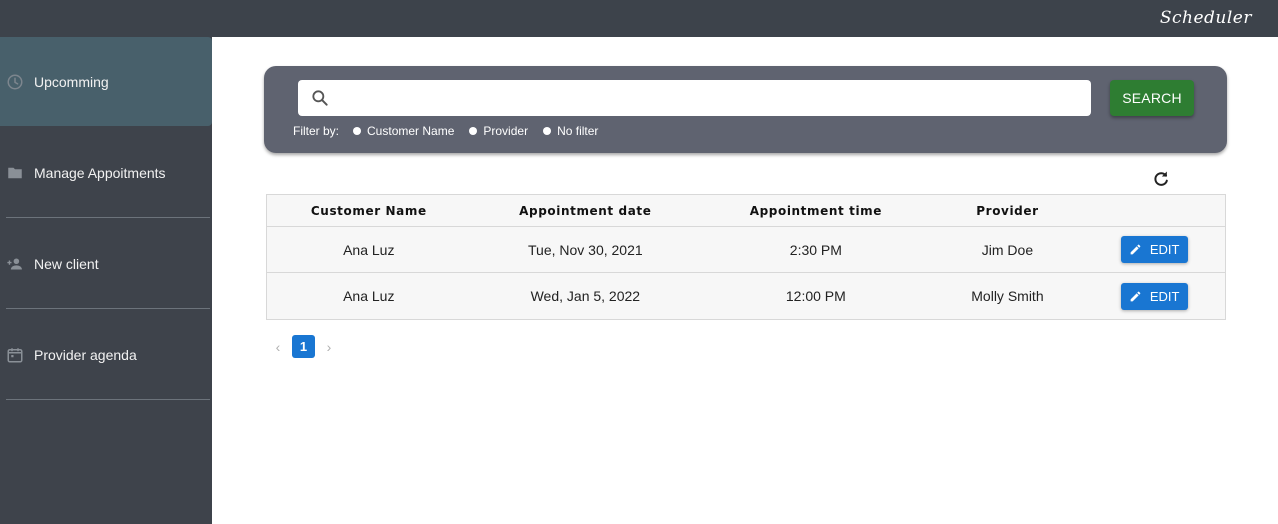  What do you see at coordinates (585, 210) in the screenshot?
I see `column-header-appointment-date: Appointment date` at bounding box center [585, 210].